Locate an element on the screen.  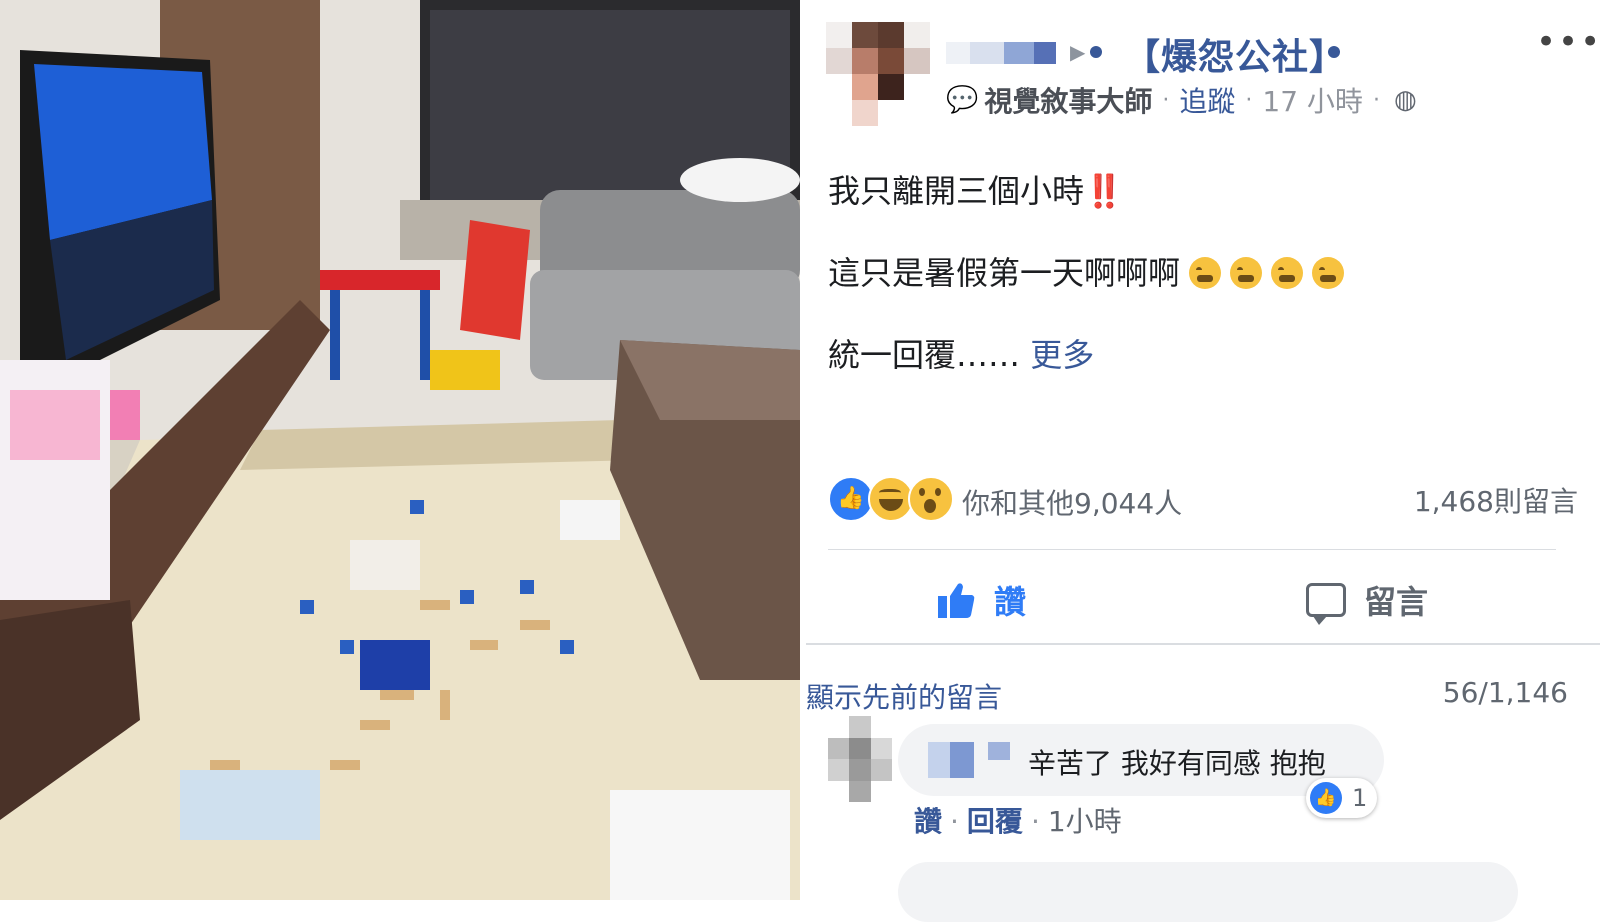
commenter-avatar is located at coordinates (860, 759).